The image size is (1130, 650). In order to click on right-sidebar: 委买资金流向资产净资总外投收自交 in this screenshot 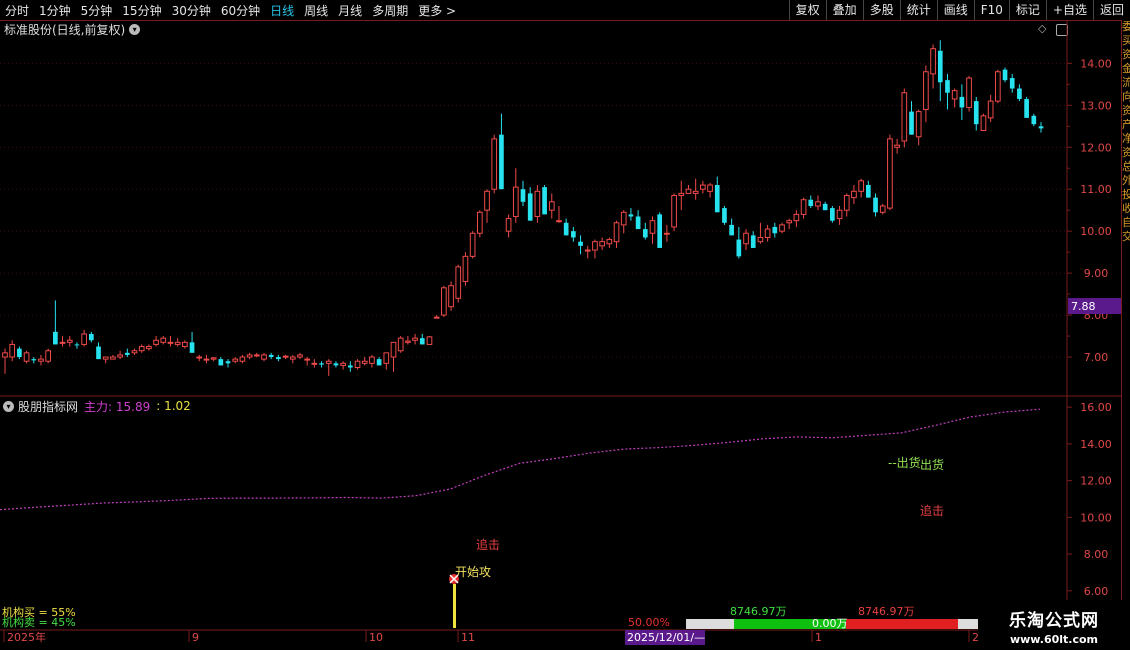, I will do `click(1125, 325)`.